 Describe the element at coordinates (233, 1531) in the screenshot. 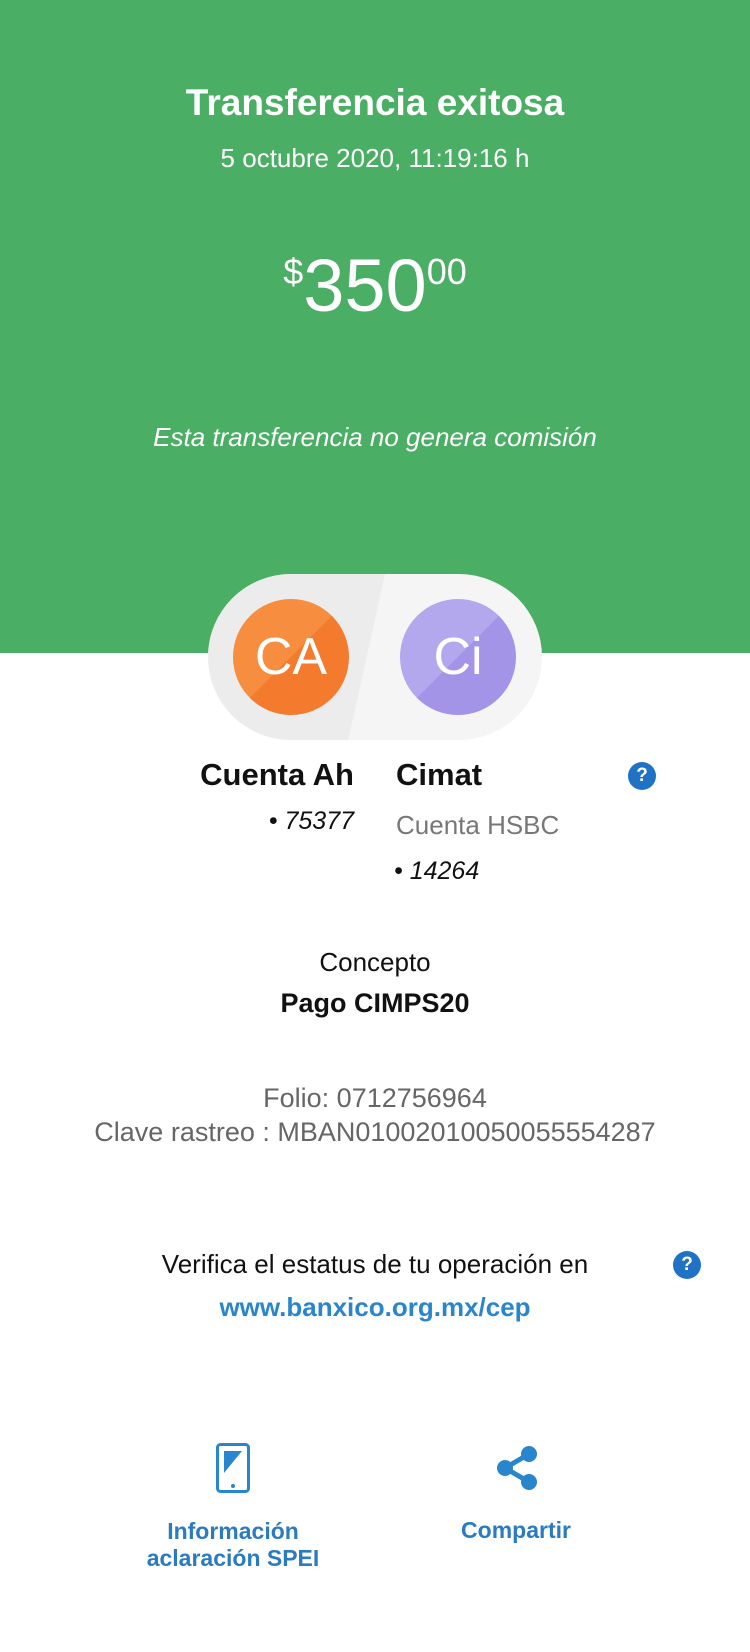

I see `spei-info-line1: Información` at that location.